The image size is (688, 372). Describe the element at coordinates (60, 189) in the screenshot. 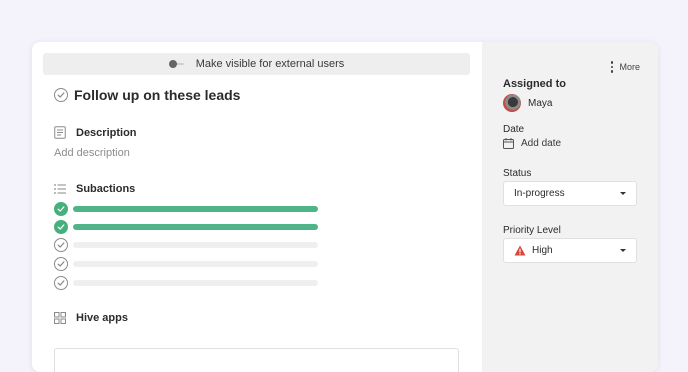

I see `list-icon` at that location.